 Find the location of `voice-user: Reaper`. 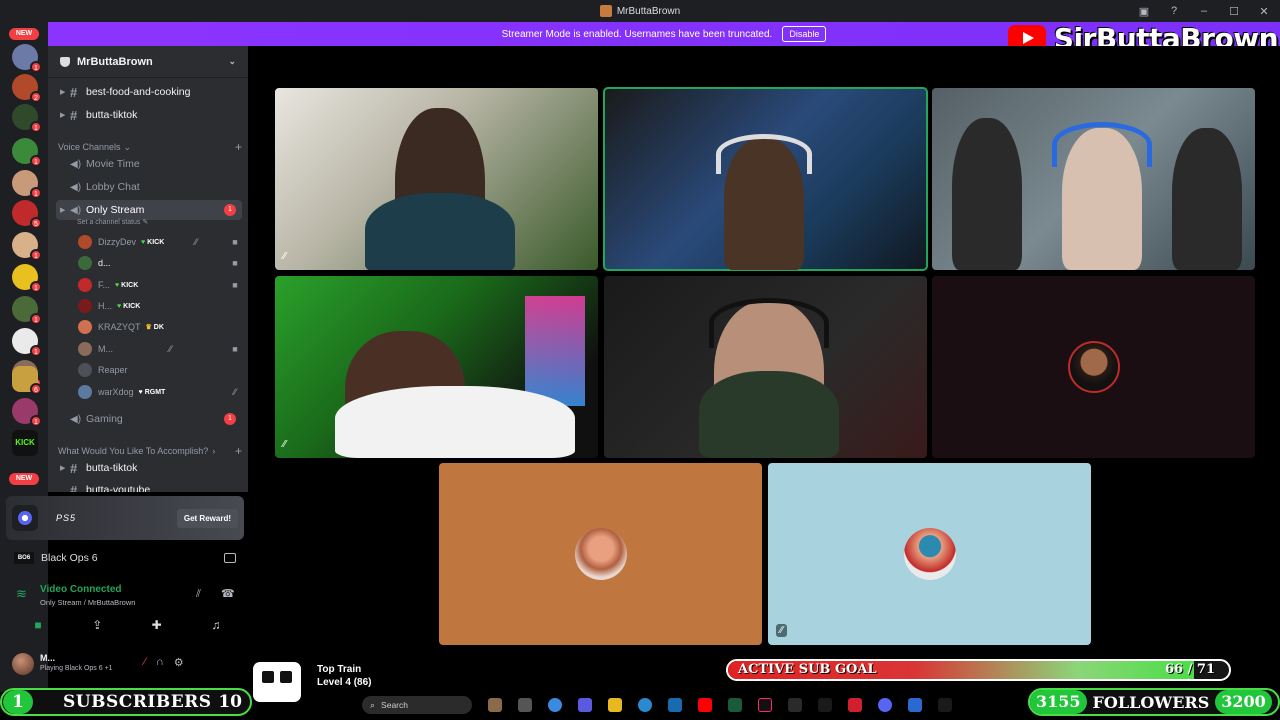

voice-user: Reaper is located at coordinates (160, 370).